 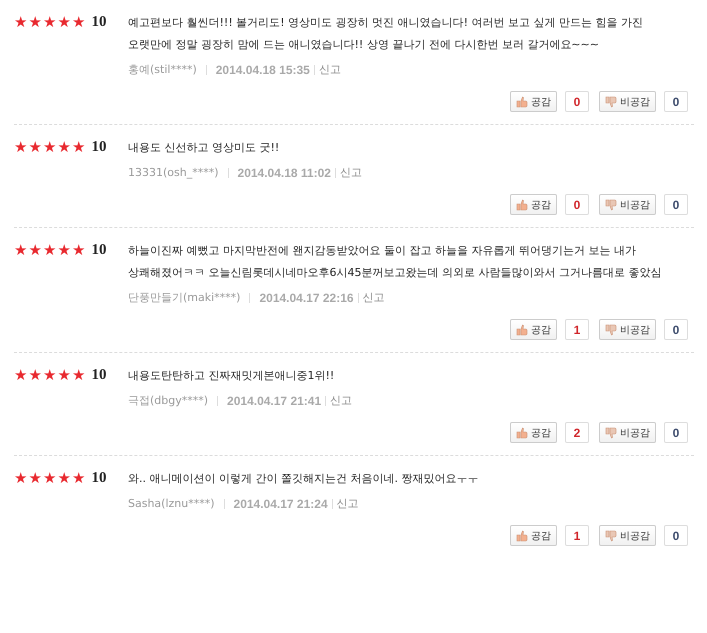 I want to click on author-name: Sasha(lznu****), so click(x=171, y=503).